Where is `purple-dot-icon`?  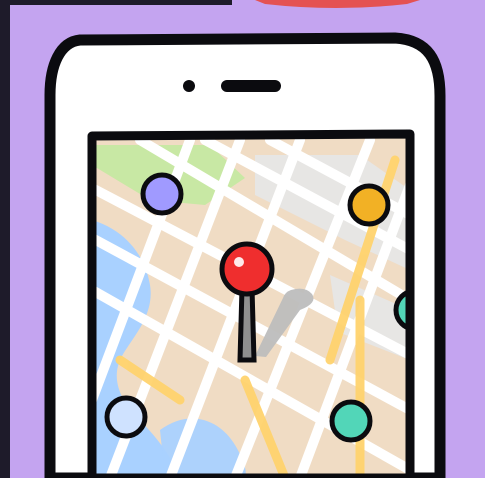
purple-dot-icon is located at coordinates (162, 194).